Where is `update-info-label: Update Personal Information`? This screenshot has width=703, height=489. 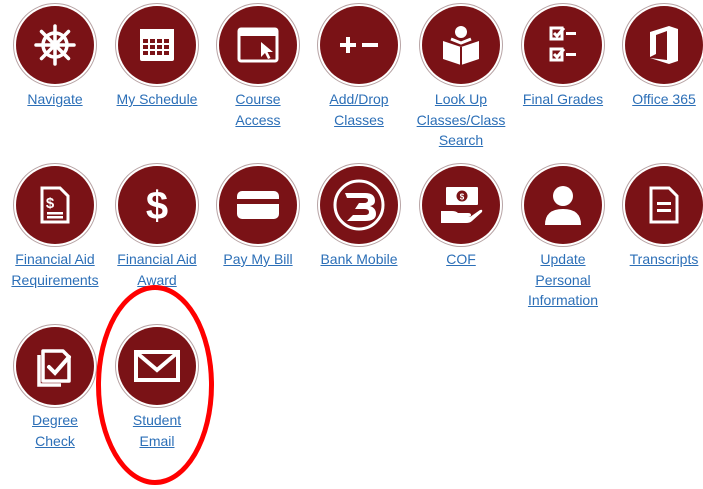 update-info-label: Update Personal Information is located at coordinates (563, 280).